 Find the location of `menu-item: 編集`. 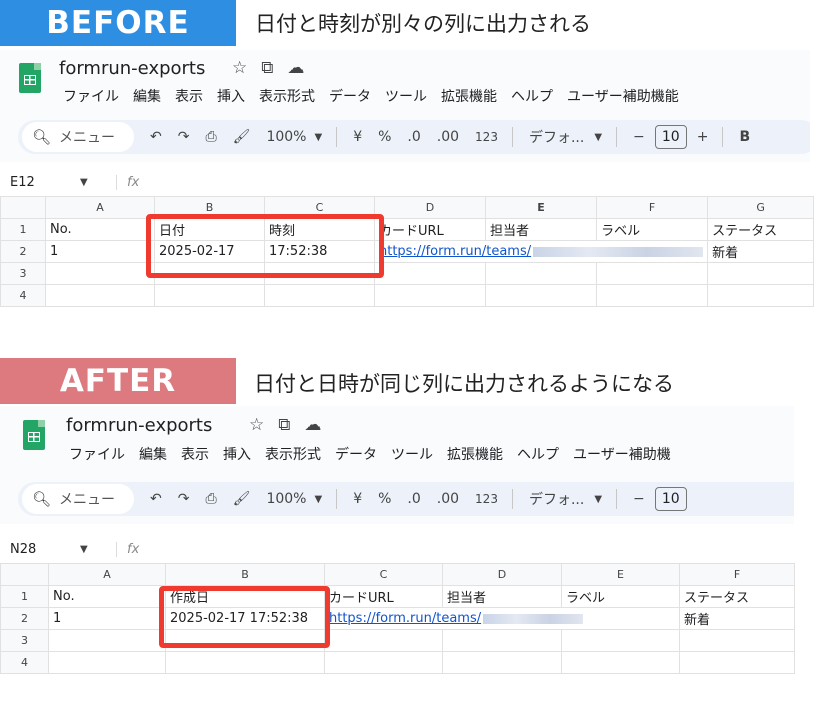

menu-item: 編集 is located at coordinates (153, 454).